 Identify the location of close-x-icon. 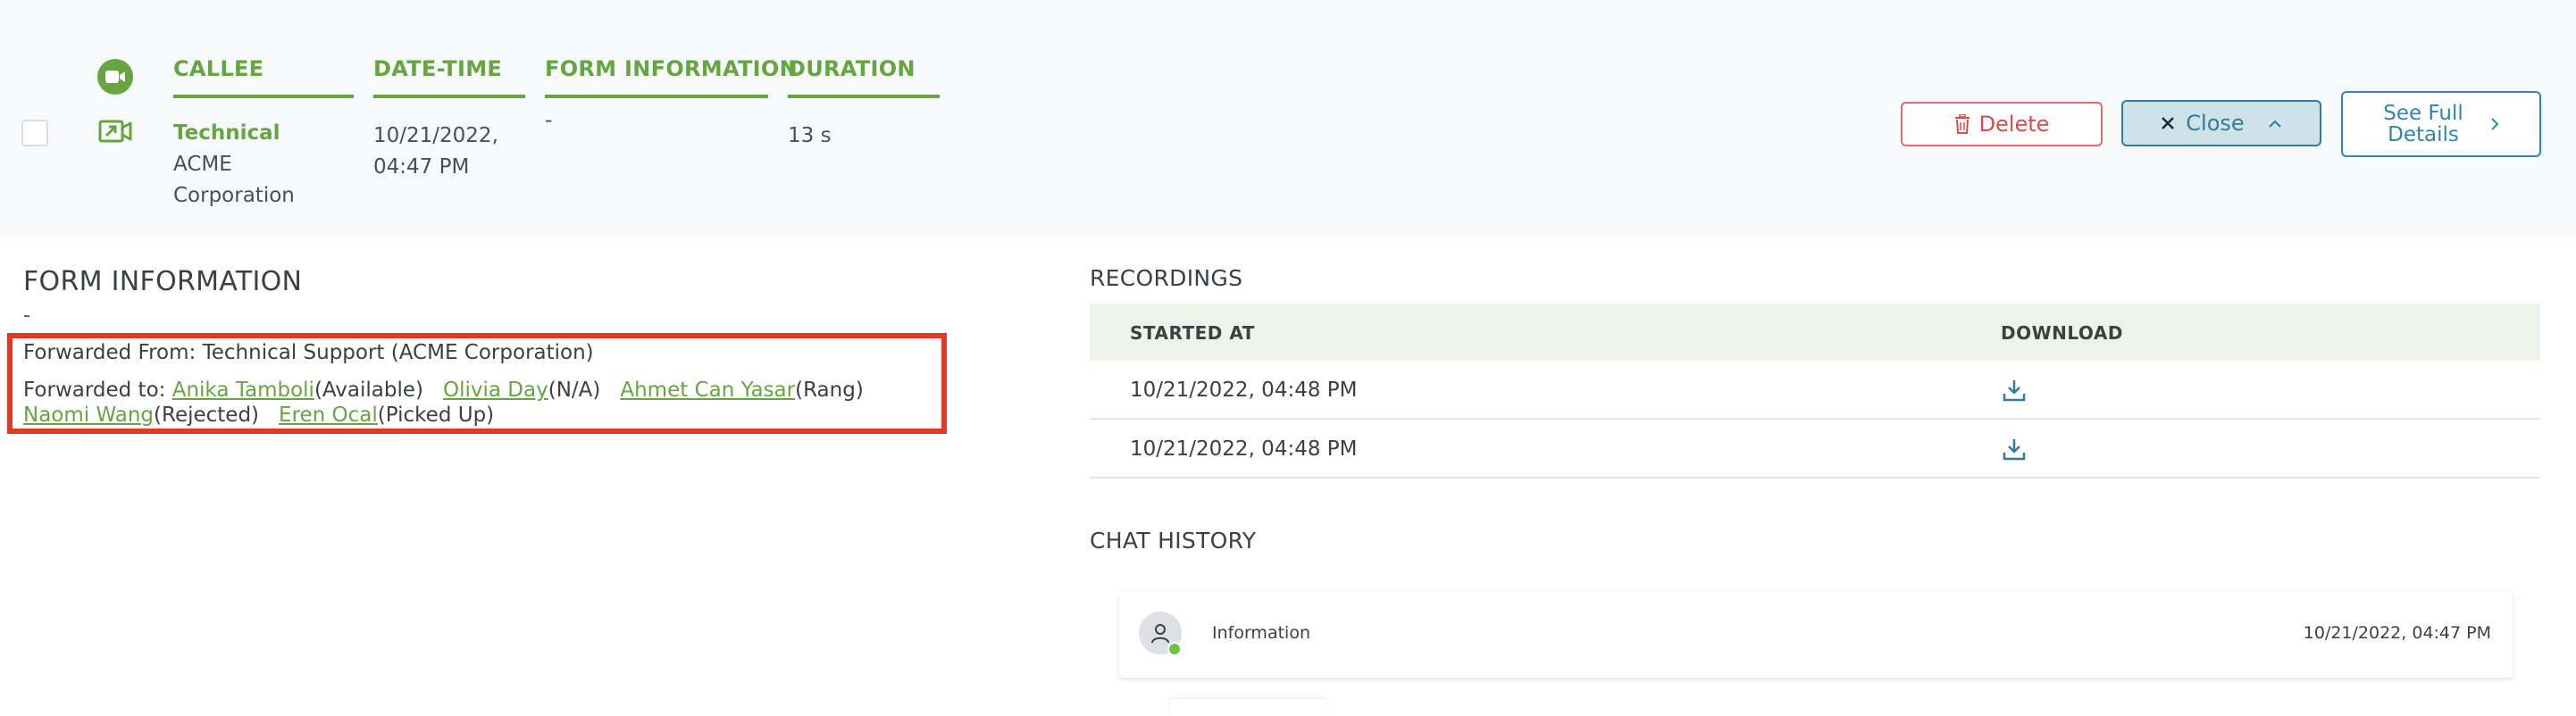
(2168, 123).